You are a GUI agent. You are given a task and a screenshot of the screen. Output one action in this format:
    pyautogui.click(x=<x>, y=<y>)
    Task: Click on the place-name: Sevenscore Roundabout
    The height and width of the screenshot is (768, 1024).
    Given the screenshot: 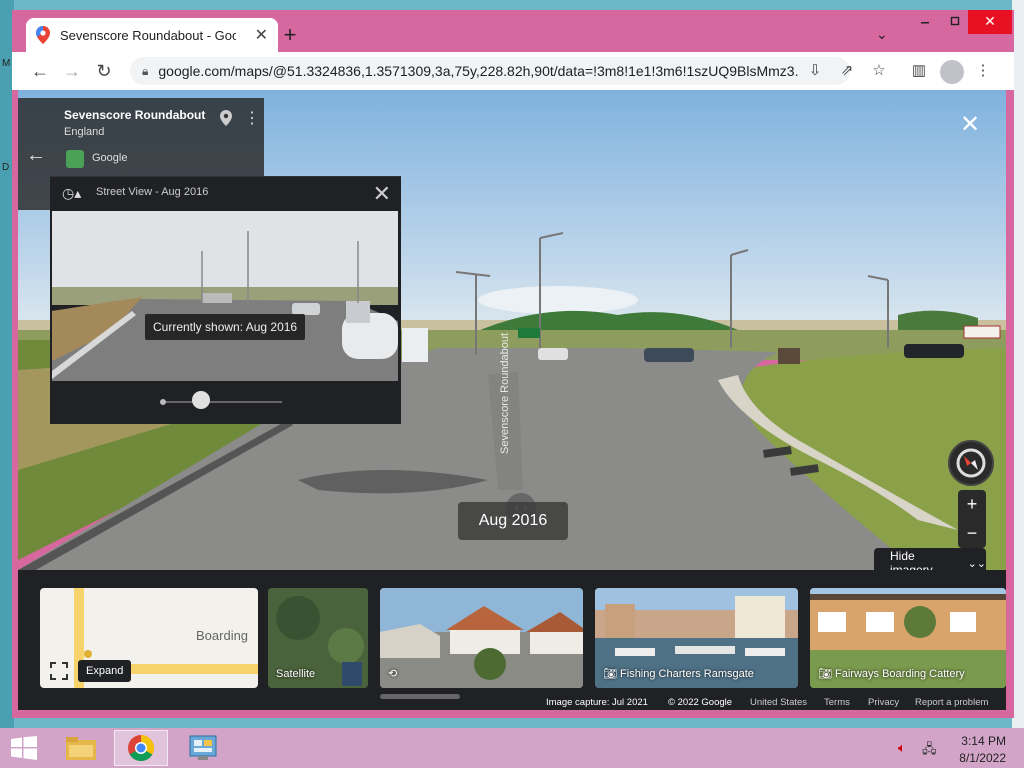 What is the action you would take?
    pyautogui.click(x=135, y=115)
    